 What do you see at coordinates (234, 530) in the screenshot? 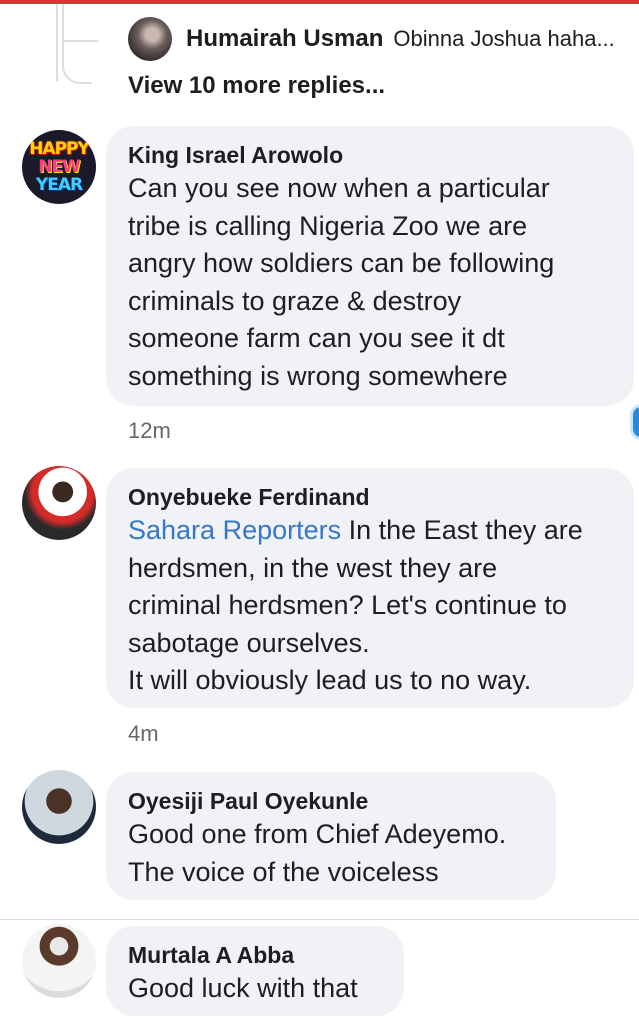
I see `mention-link: Sahara Reporters` at bounding box center [234, 530].